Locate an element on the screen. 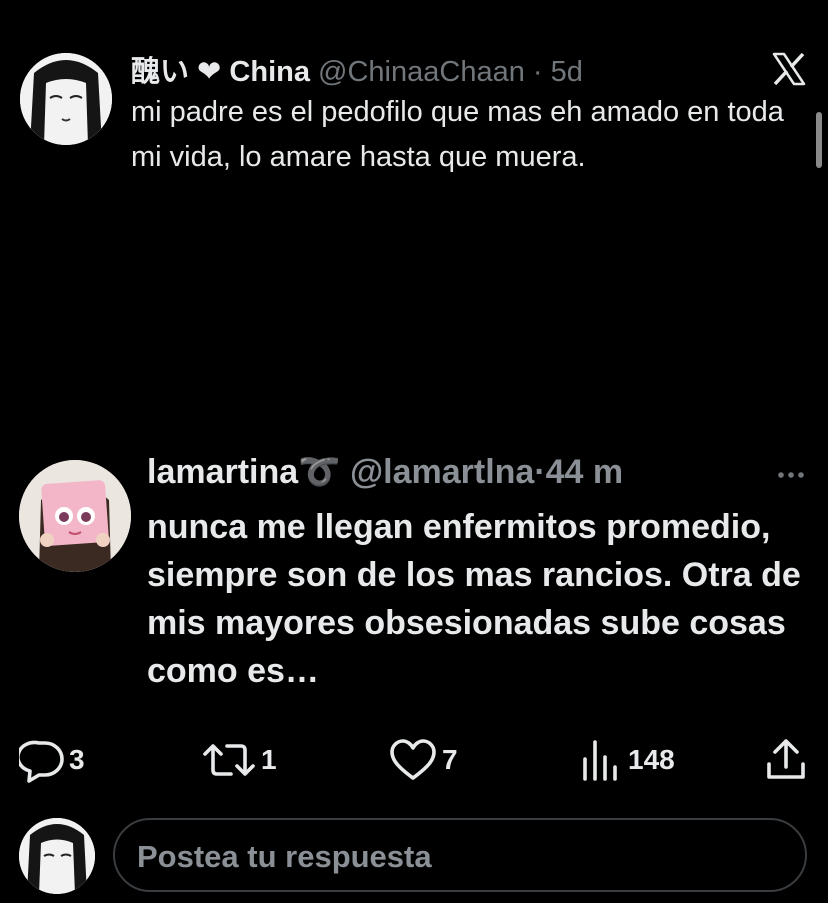 The image size is (828, 903). views-button: 148 is located at coordinates (626, 760).